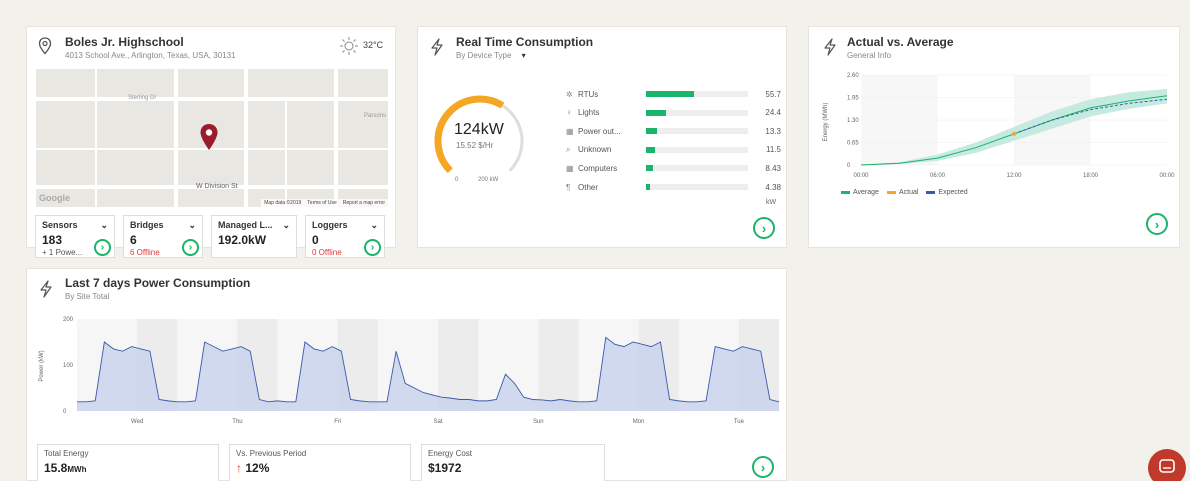 The width and height of the screenshot is (1190, 481). I want to click on avg-go-button: ›, so click(1157, 224).